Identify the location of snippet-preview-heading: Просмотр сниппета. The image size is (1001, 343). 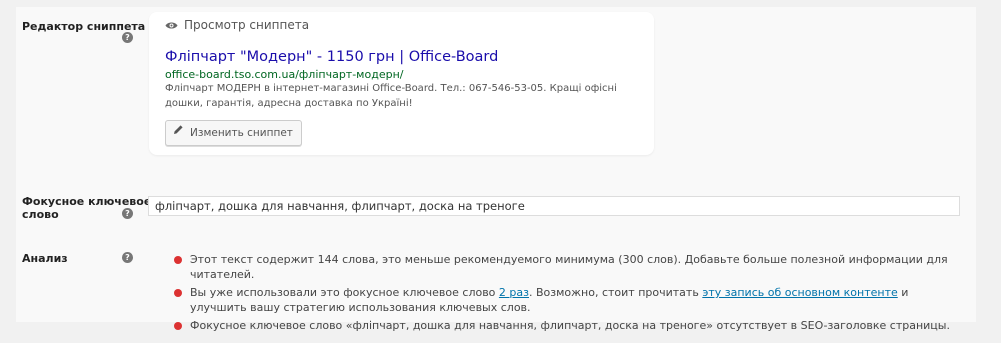
(237, 25).